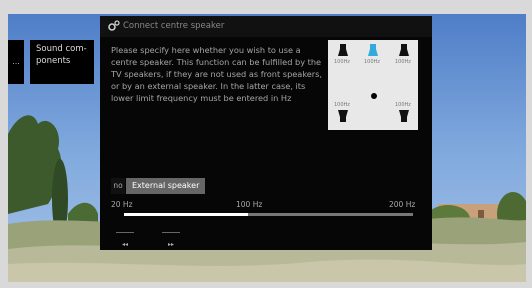  Describe the element at coordinates (174, 26) in the screenshot. I see `dialog-title: Connect centre speaker` at that location.